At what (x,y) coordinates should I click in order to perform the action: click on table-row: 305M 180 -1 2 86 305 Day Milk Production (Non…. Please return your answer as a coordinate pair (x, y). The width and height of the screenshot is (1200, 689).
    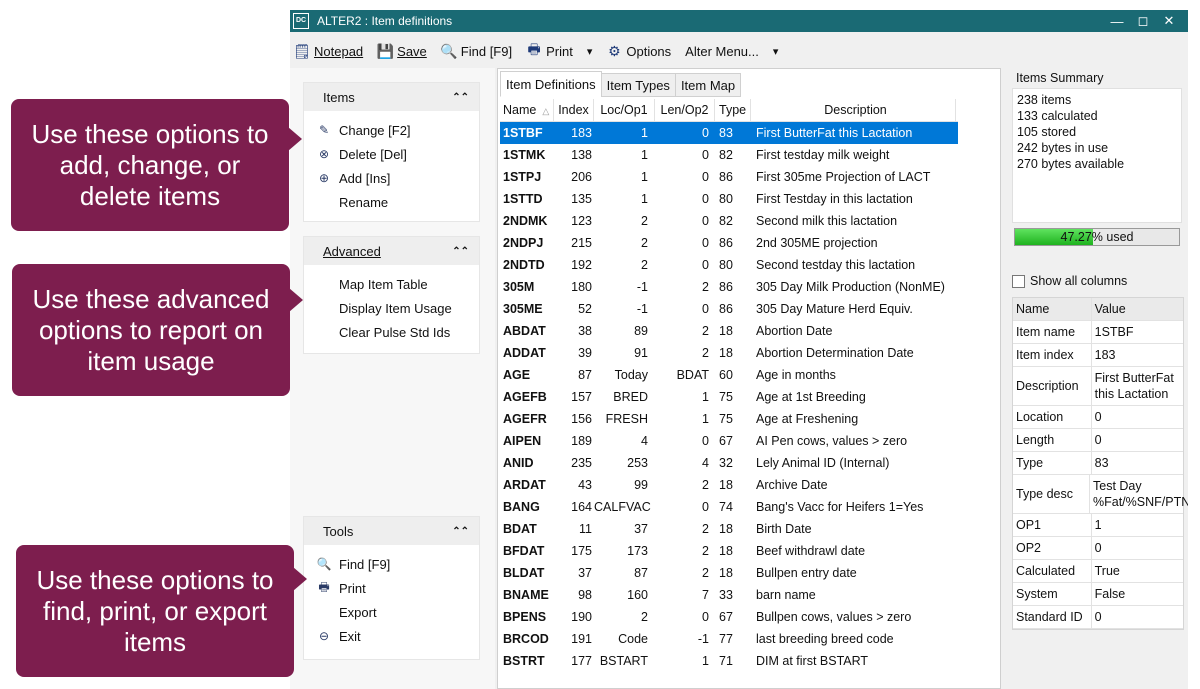
    Looking at the image, I should click on (729, 287).